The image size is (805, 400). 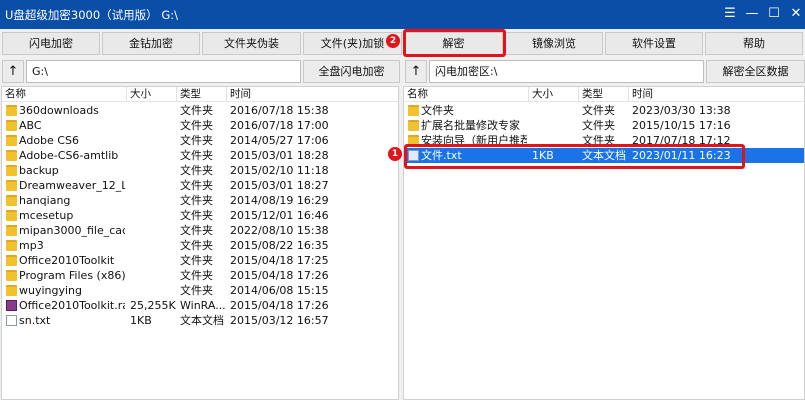 What do you see at coordinates (393, 41) in the screenshot?
I see `step-badge-2: 2` at bounding box center [393, 41].